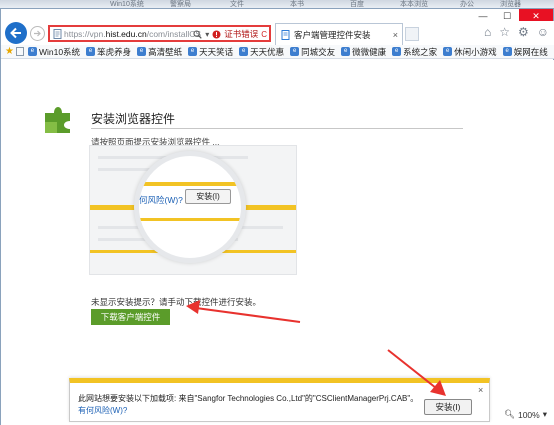 The height and width of the screenshot is (425, 554). Describe the element at coordinates (208, 196) in the screenshot. I see `magnified-install-button: 安装(I)` at that location.